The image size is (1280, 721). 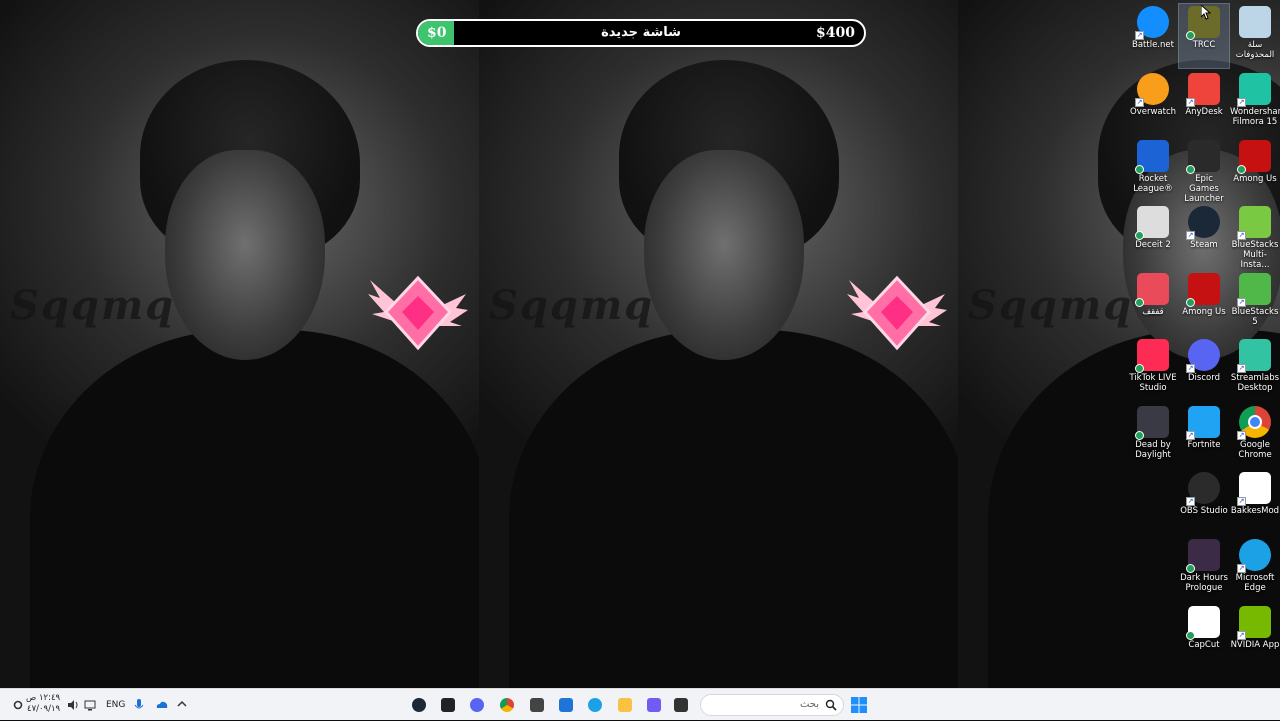 What do you see at coordinates (1204, 369) in the screenshot?
I see `desktop-icon-discord: ↗ Discord` at bounding box center [1204, 369].